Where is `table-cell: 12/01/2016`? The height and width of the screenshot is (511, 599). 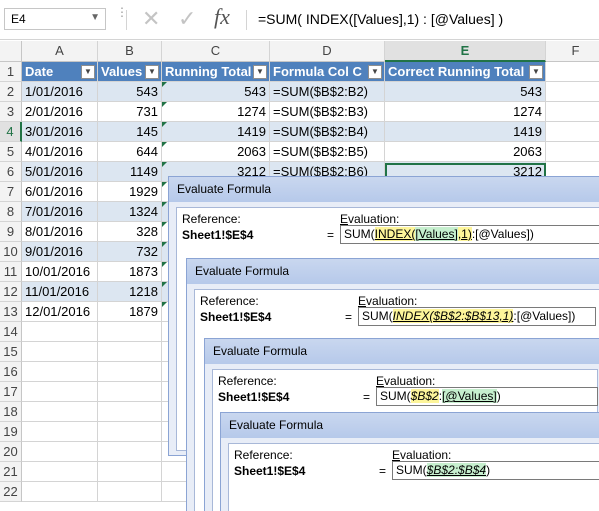
table-cell: 12/01/2016 is located at coordinates (60, 312).